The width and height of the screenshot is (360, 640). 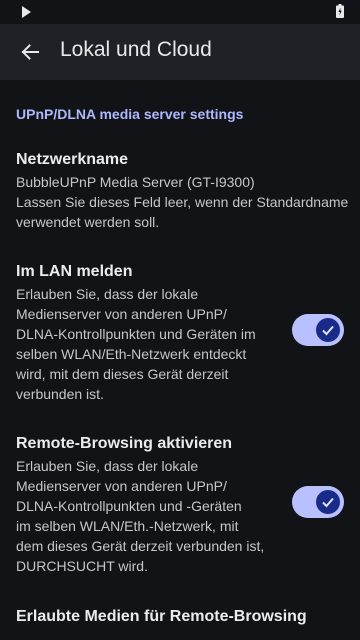 What do you see at coordinates (136, 49) in the screenshot?
I see `page-title: Lokal und Cloud` at bounding box center [136, 49].